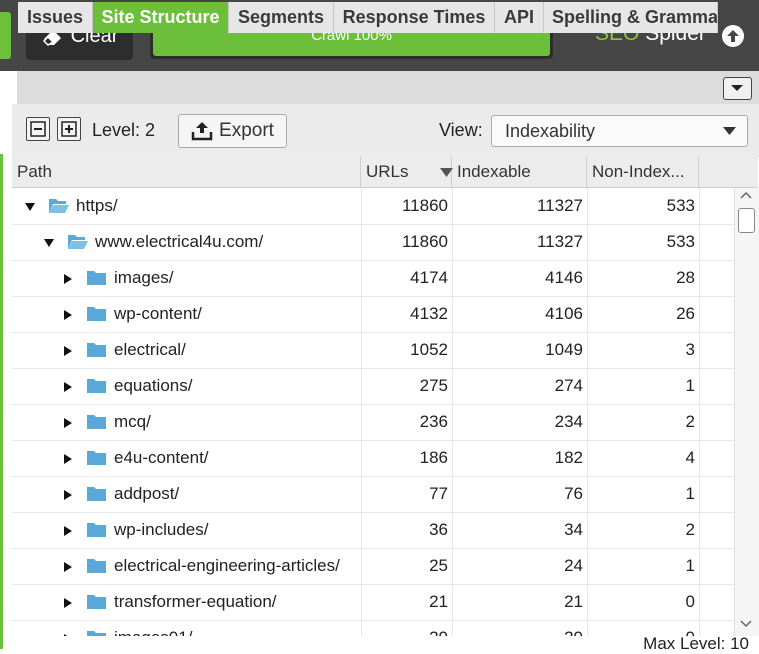 Image resolution: width=759 pixels, height=654 pixels. Describe the element at coordinates (414, 17) in the screenshot. I see `tab-response-times: Response Times` at that location.